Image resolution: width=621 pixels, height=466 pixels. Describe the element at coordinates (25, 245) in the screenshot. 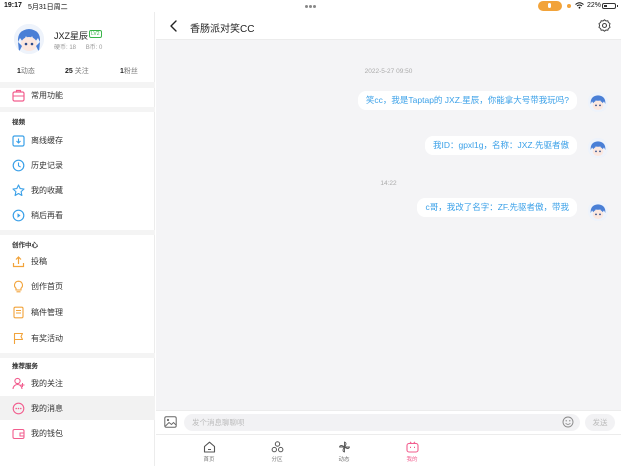

I see `section-title-creator: 创作中心` at that location.